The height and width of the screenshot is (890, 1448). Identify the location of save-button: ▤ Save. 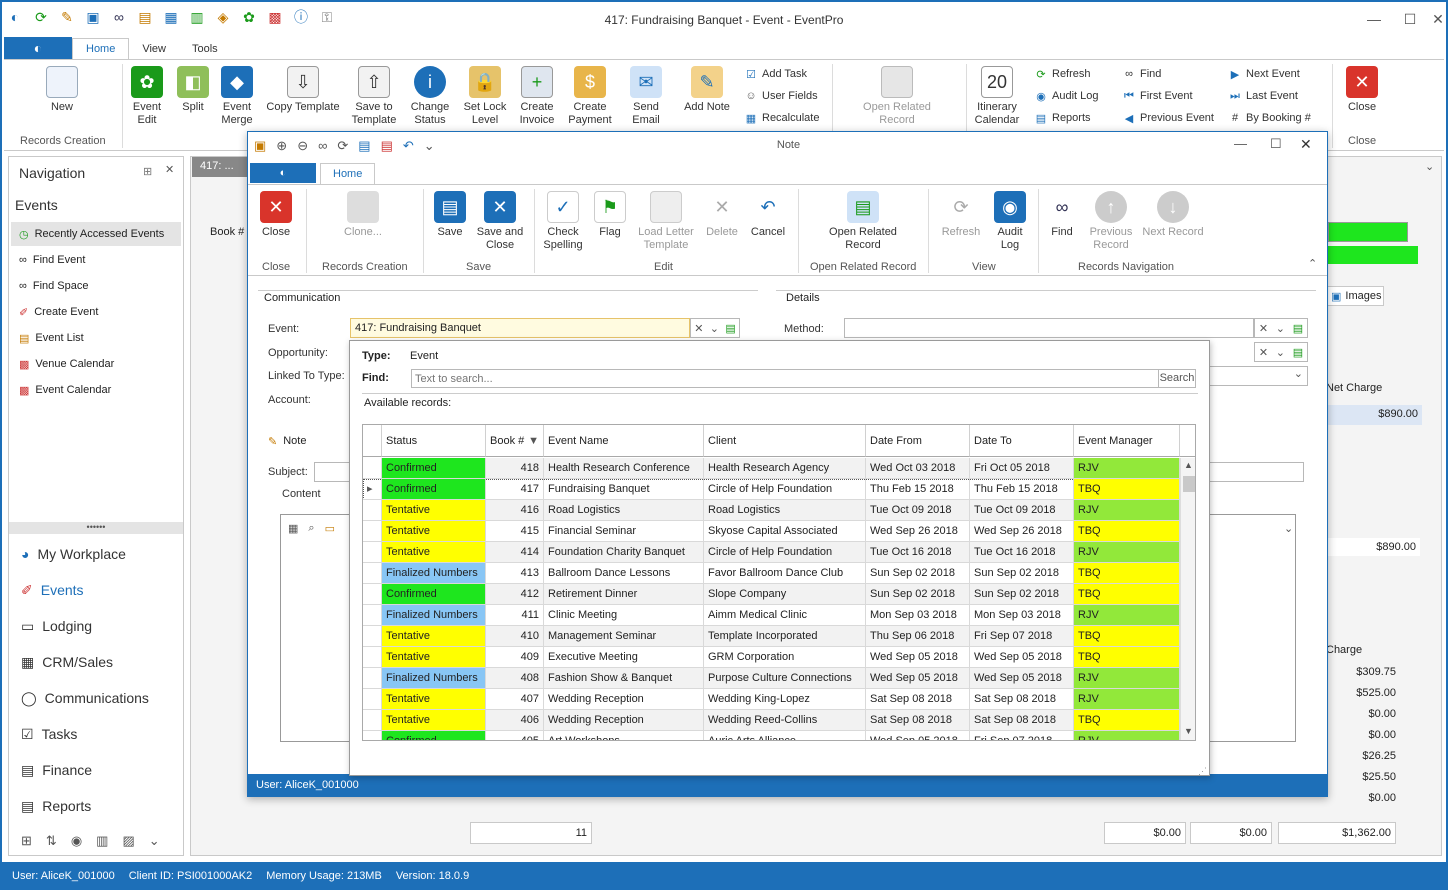
(450, 215).